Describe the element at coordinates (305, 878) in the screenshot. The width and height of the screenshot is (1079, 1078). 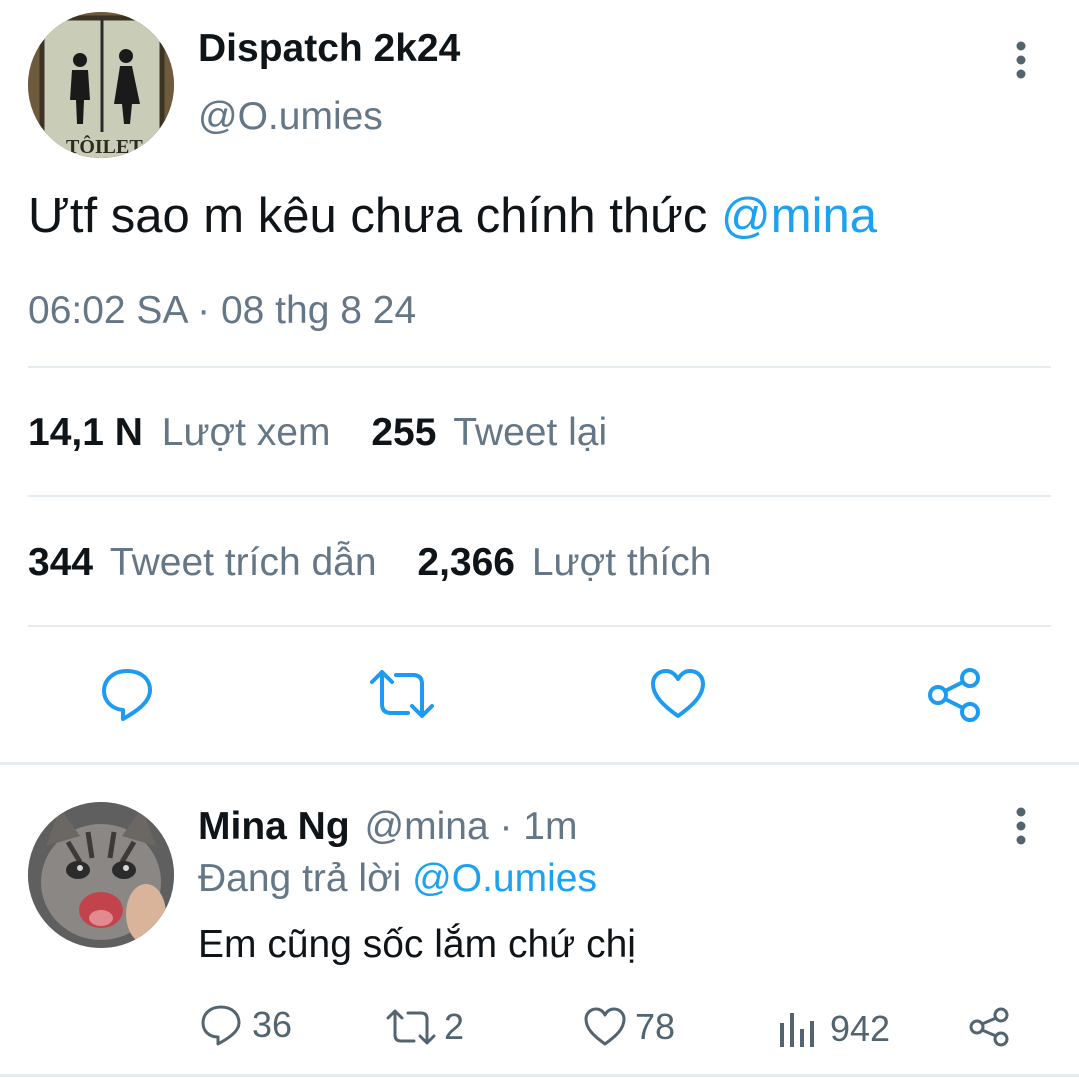
I see `replying-prefix: Đang trả lời` at that location.